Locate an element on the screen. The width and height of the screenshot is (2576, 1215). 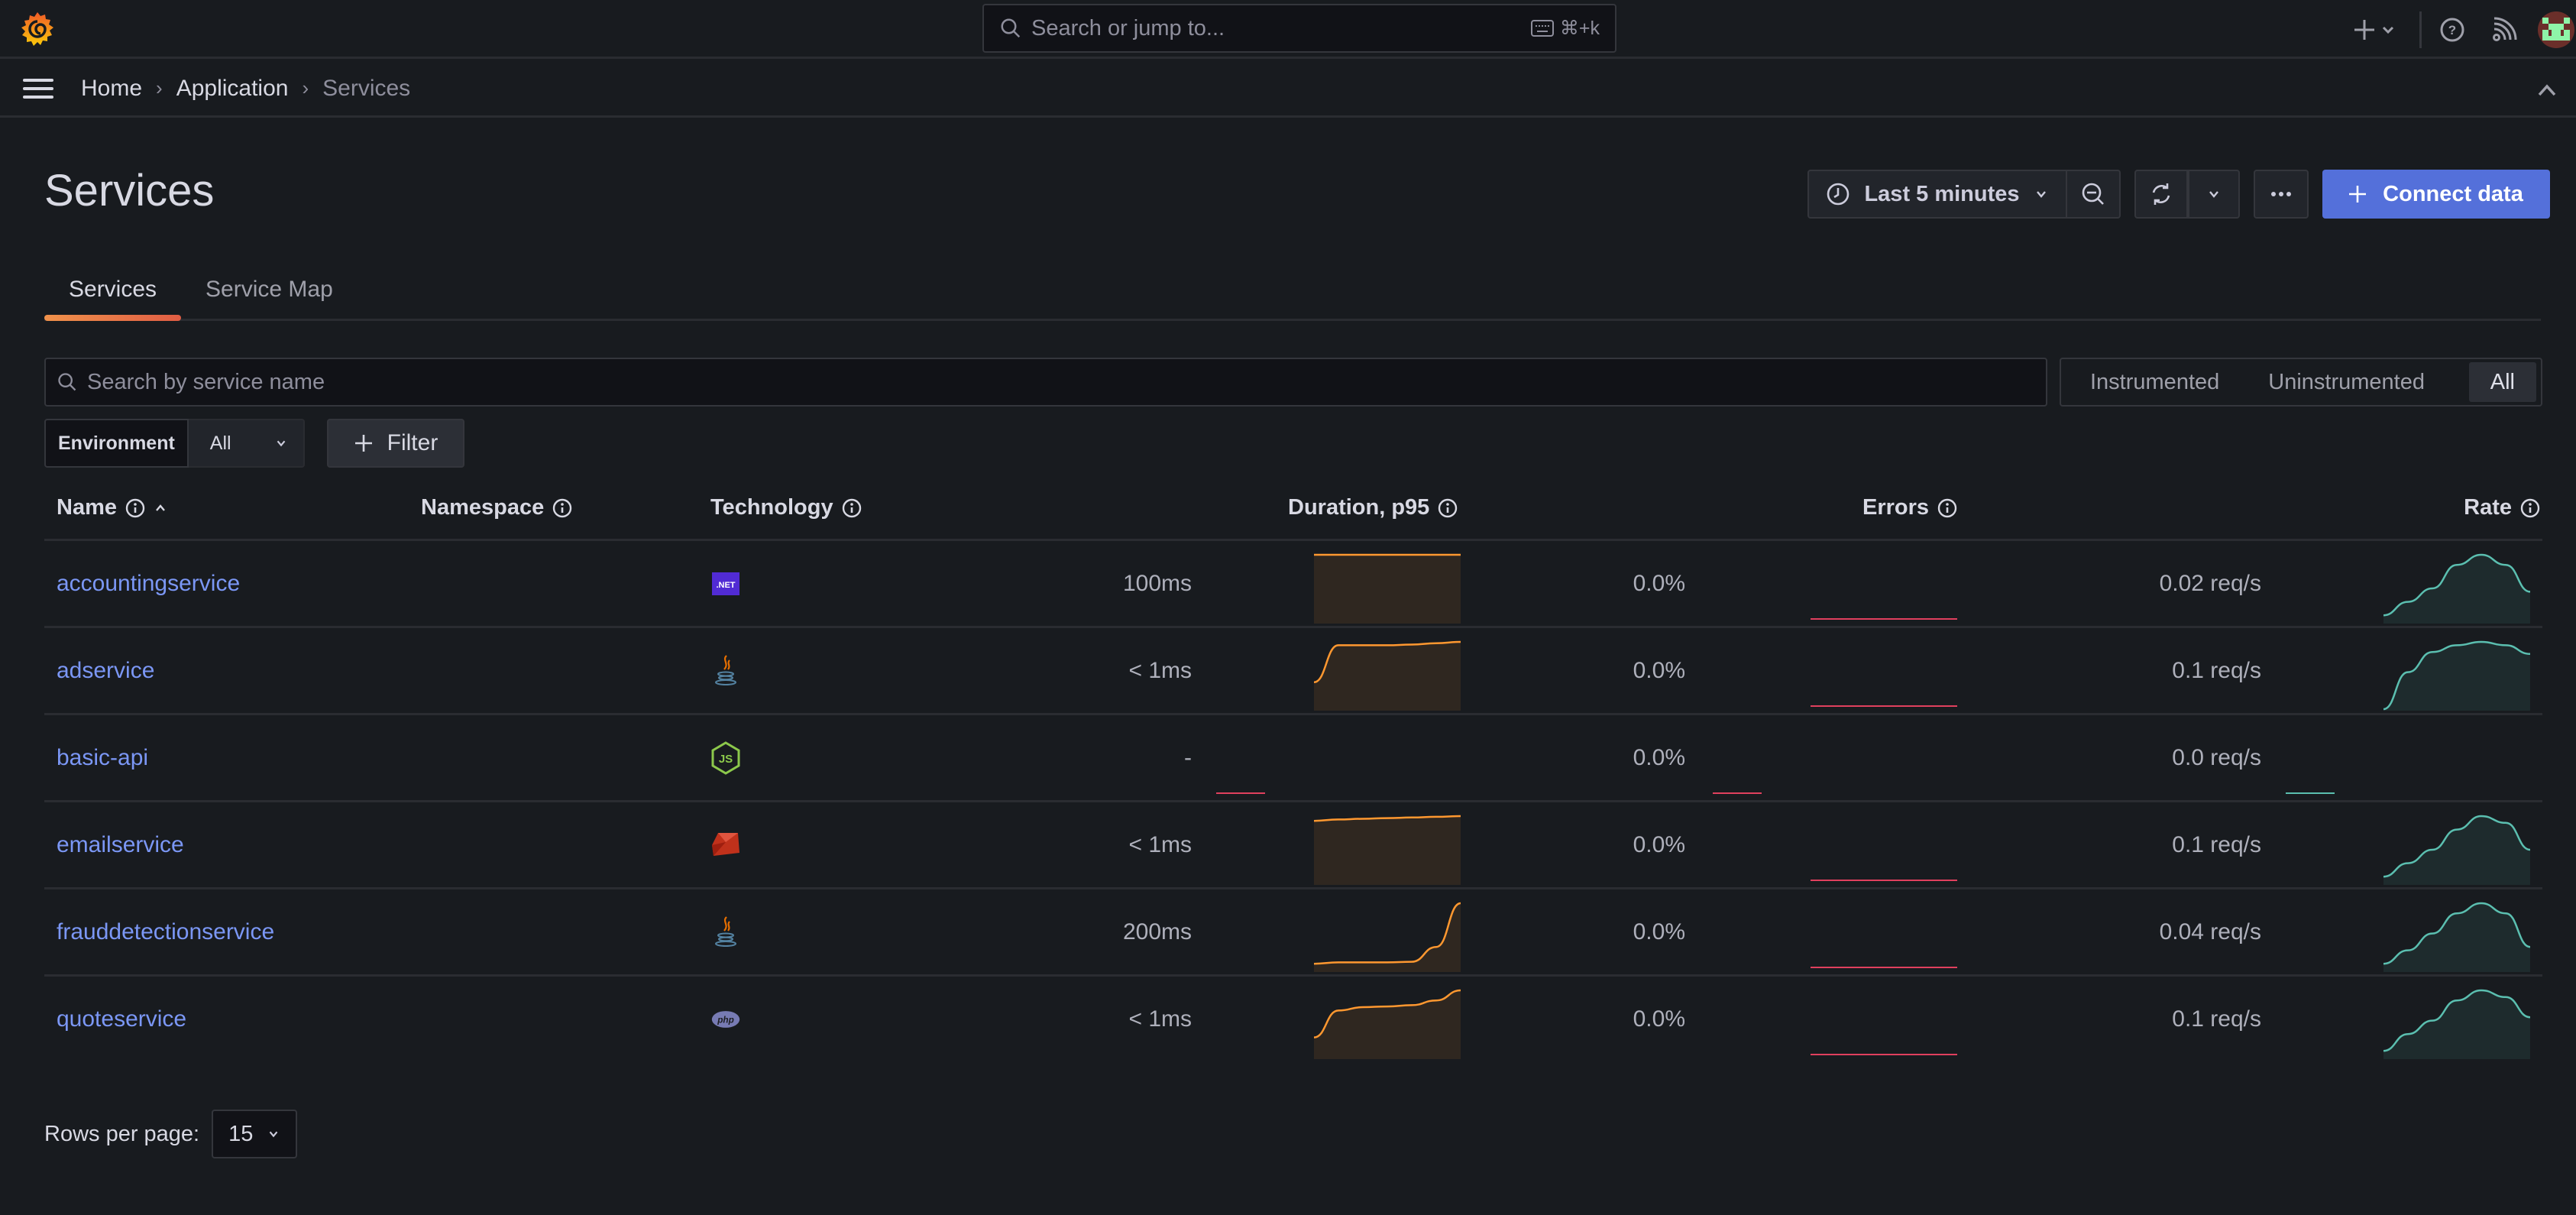
tab-services: Services is located at coordinates (113, 292).